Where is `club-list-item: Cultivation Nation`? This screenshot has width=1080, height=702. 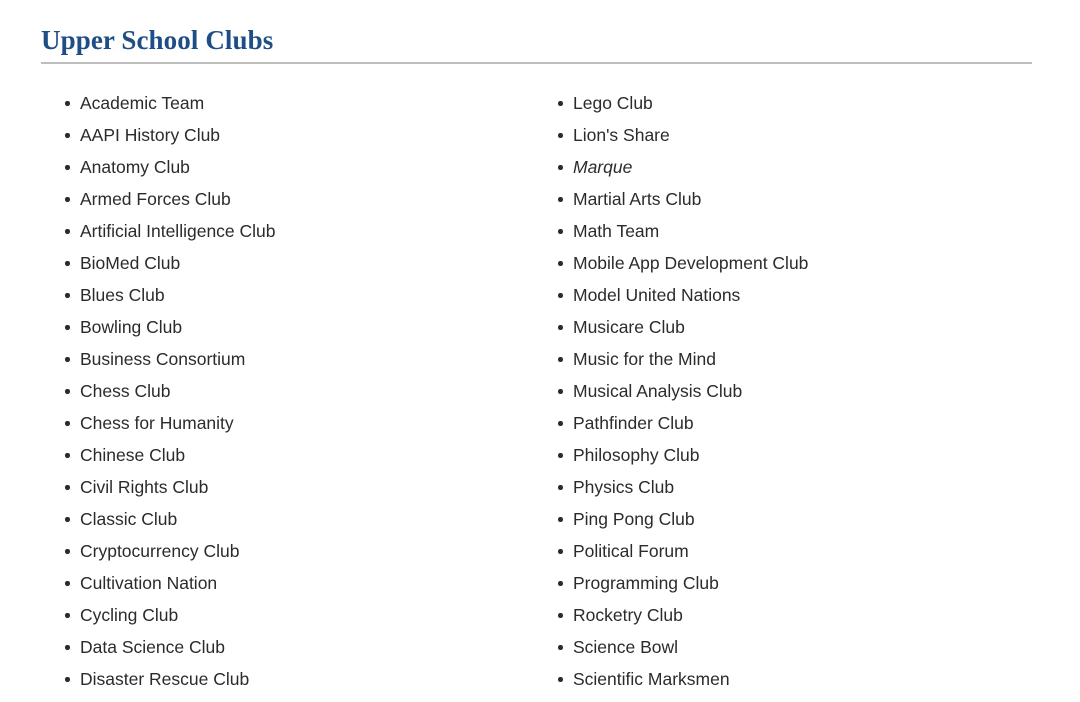
club-list-item: Cultivation Nation is located at coordinates (287, 583).